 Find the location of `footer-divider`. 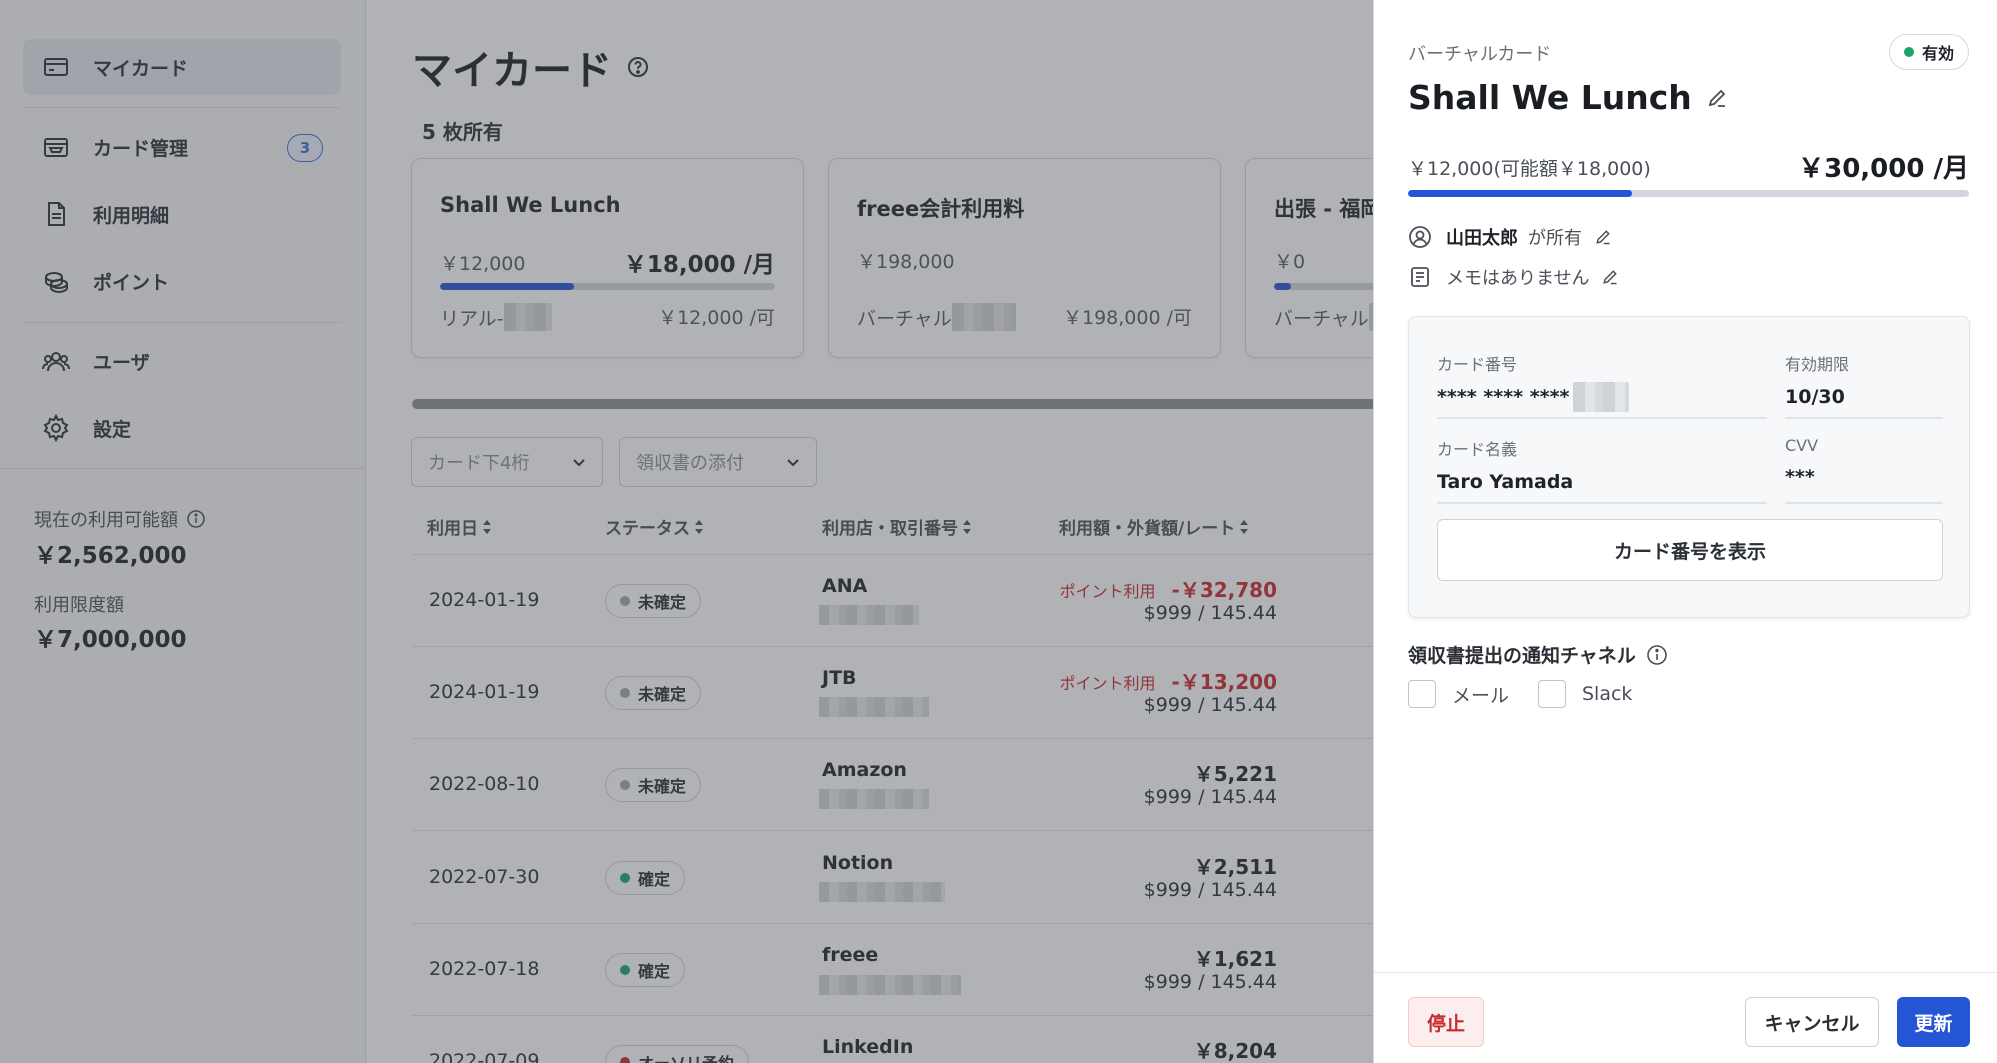

footer-divider is located at coordinates (1685, 972).